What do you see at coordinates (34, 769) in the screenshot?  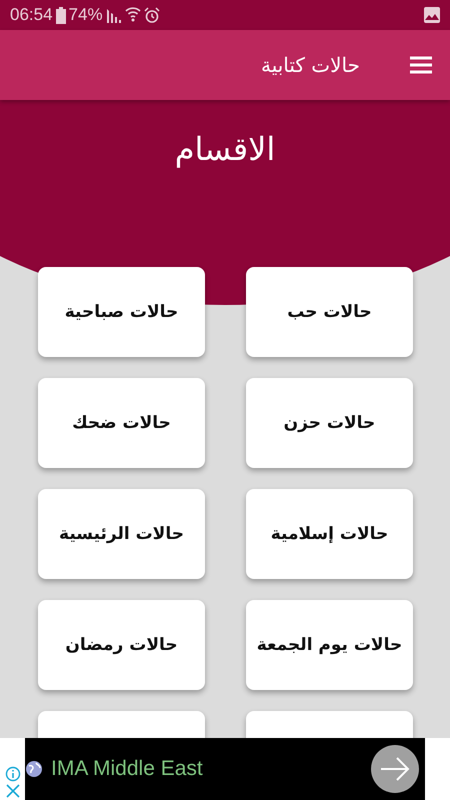 I see `globe-icon` at bounding box center [34, 769].